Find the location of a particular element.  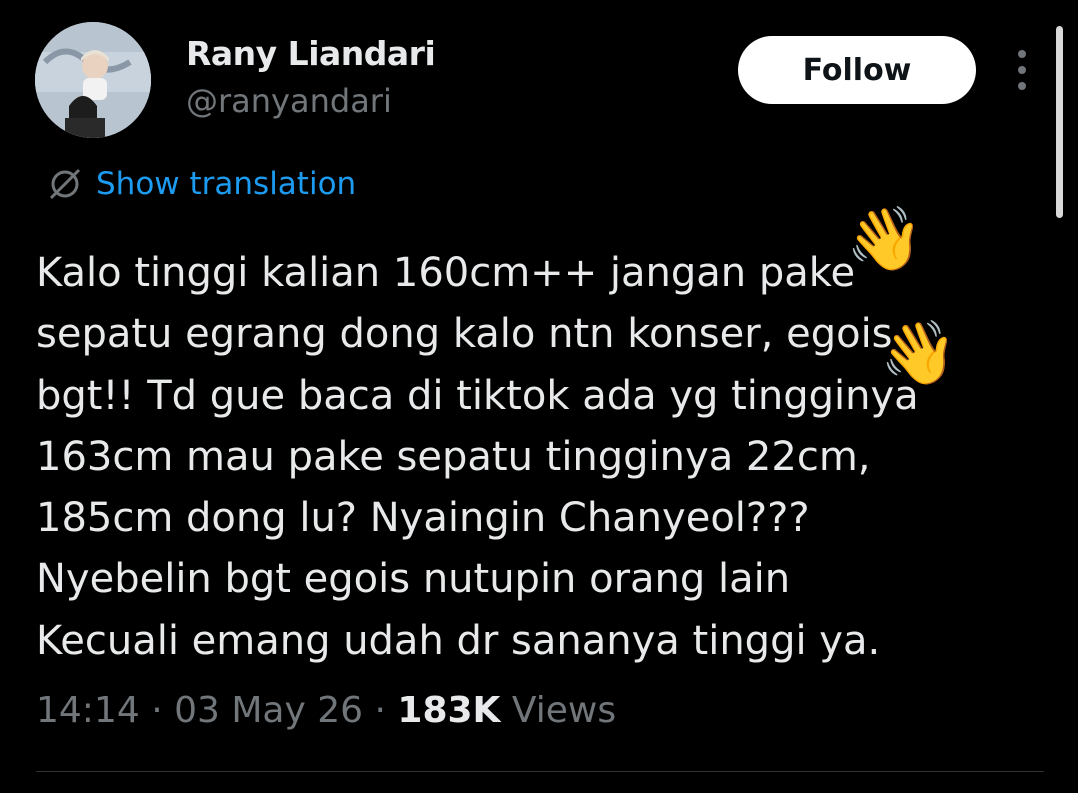

avatar is located at coordinates (93, 80).